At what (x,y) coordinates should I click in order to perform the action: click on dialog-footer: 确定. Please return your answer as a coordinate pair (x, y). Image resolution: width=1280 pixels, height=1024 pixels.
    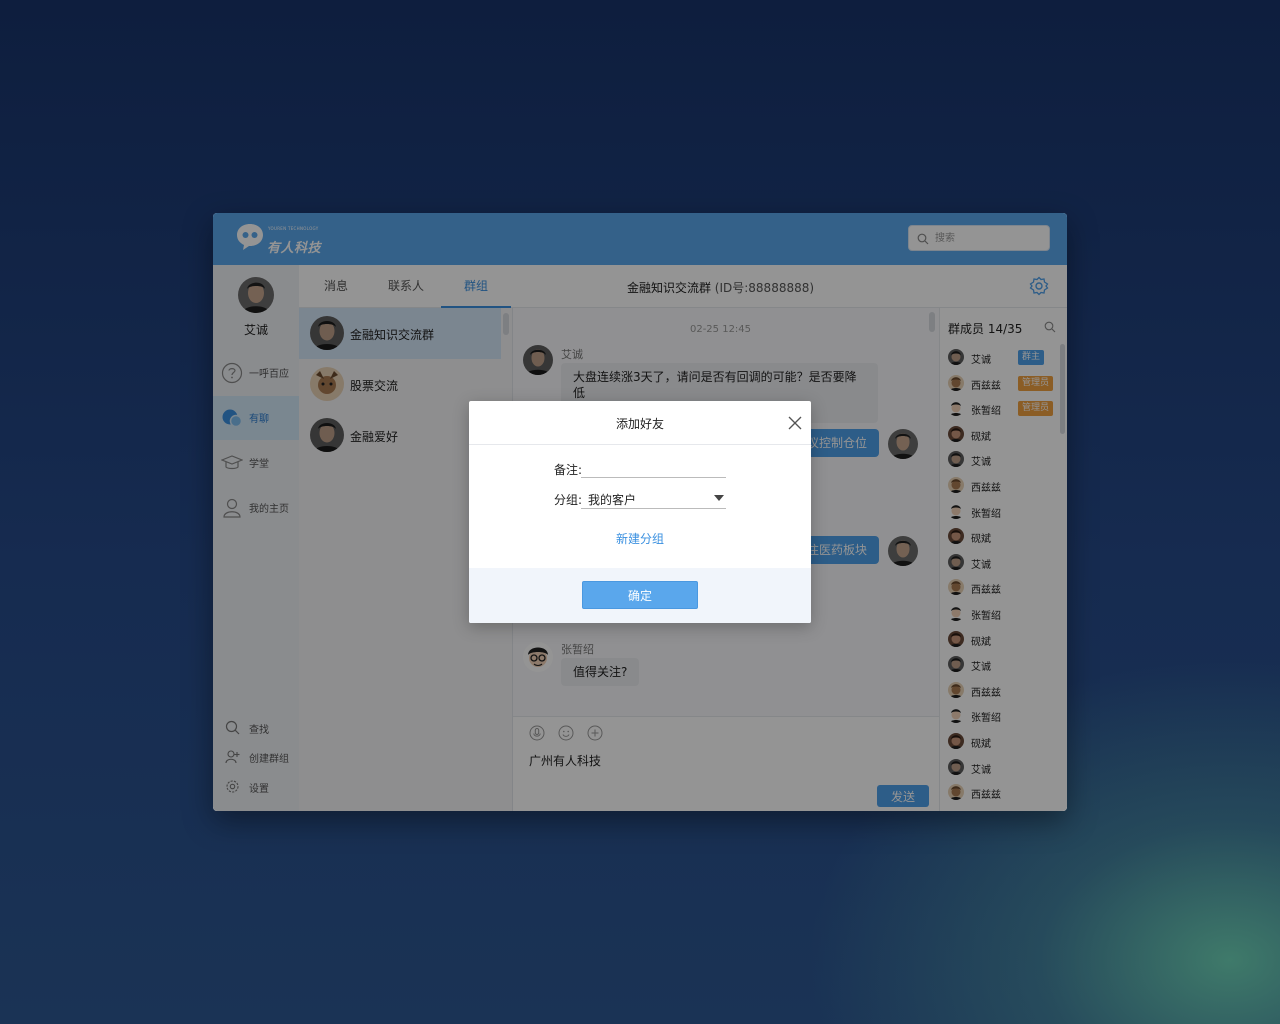
    Looking at the image, I should click on (640, 595).